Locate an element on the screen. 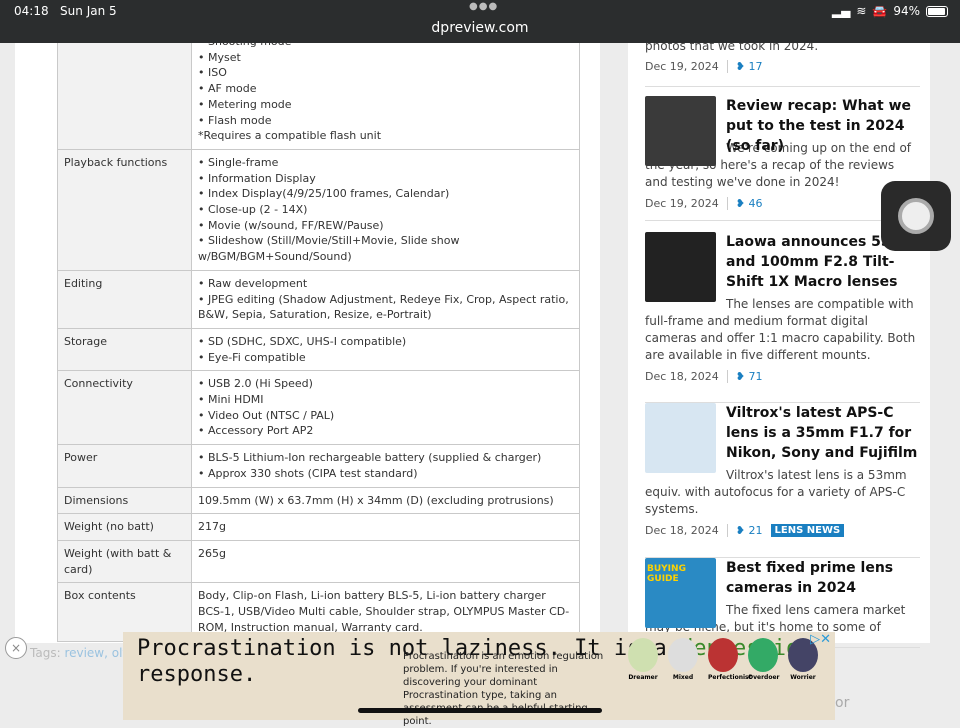  item-title: Best fixed prime lens cameras in 2024 is located at coordinates (823, 578).